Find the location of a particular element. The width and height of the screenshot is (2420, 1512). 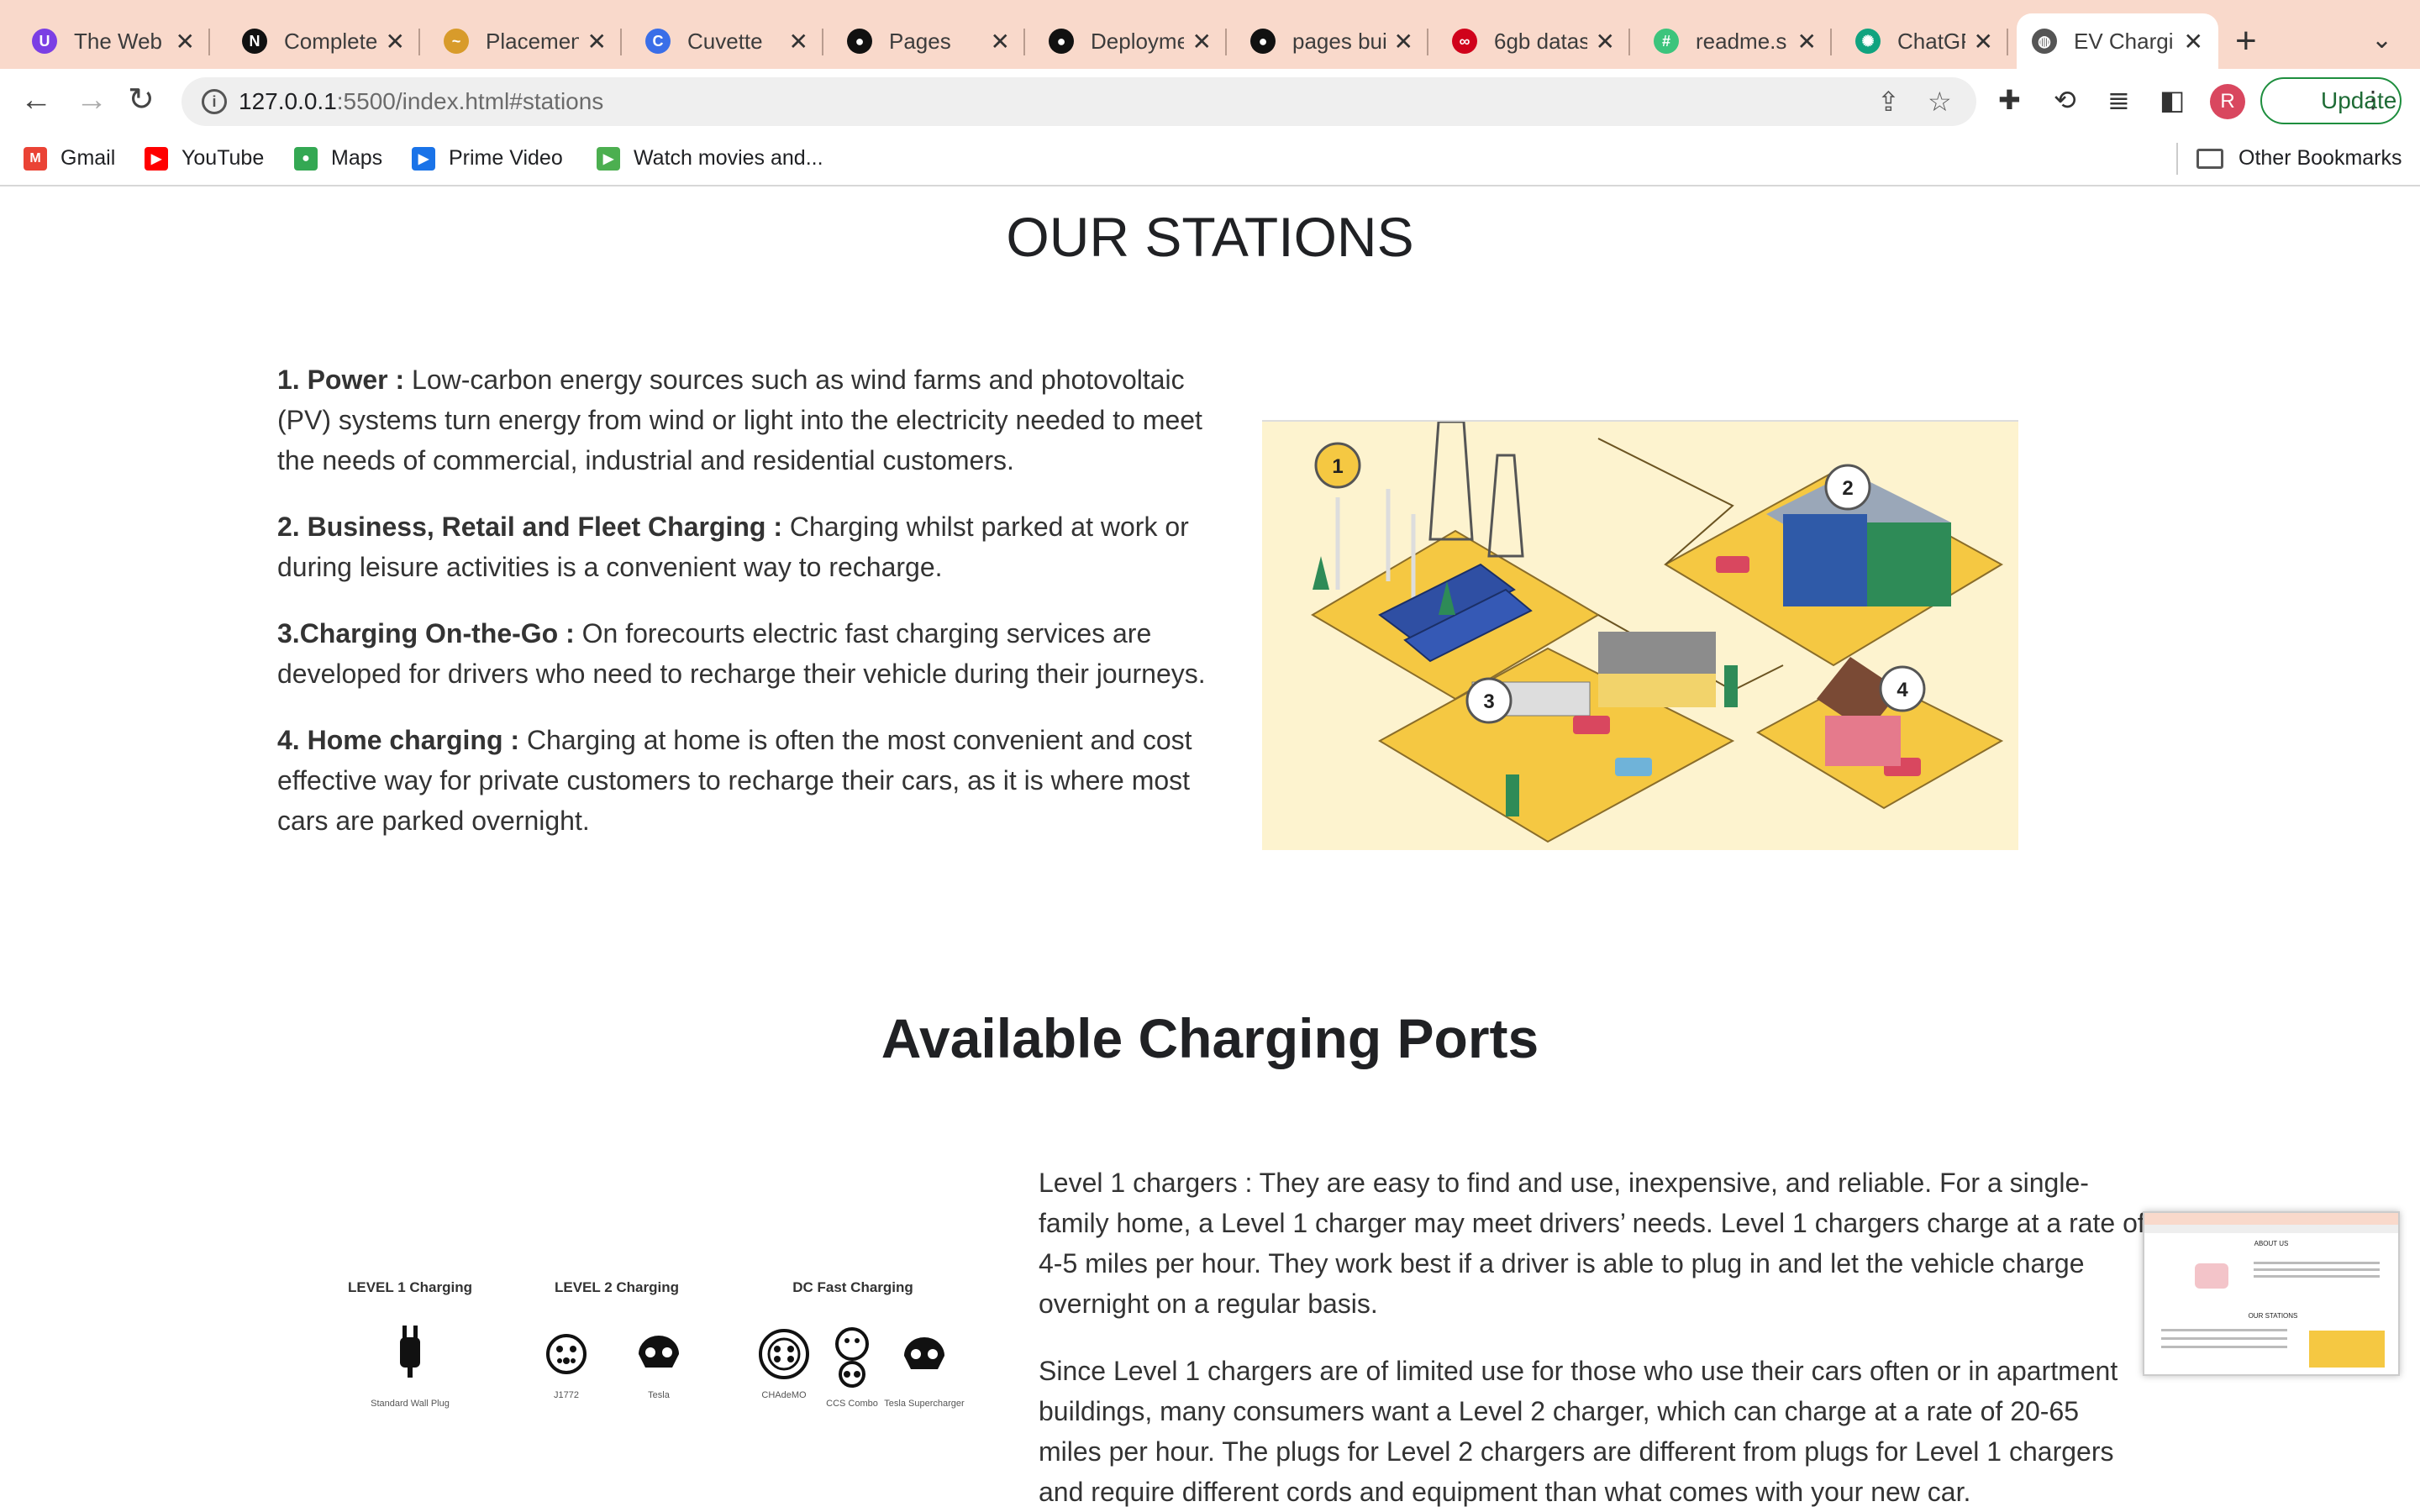

address-bar: i 127.0.0.1:5500/index.html#stations ⇪ ☆ is located at coordinates (1079, 101).